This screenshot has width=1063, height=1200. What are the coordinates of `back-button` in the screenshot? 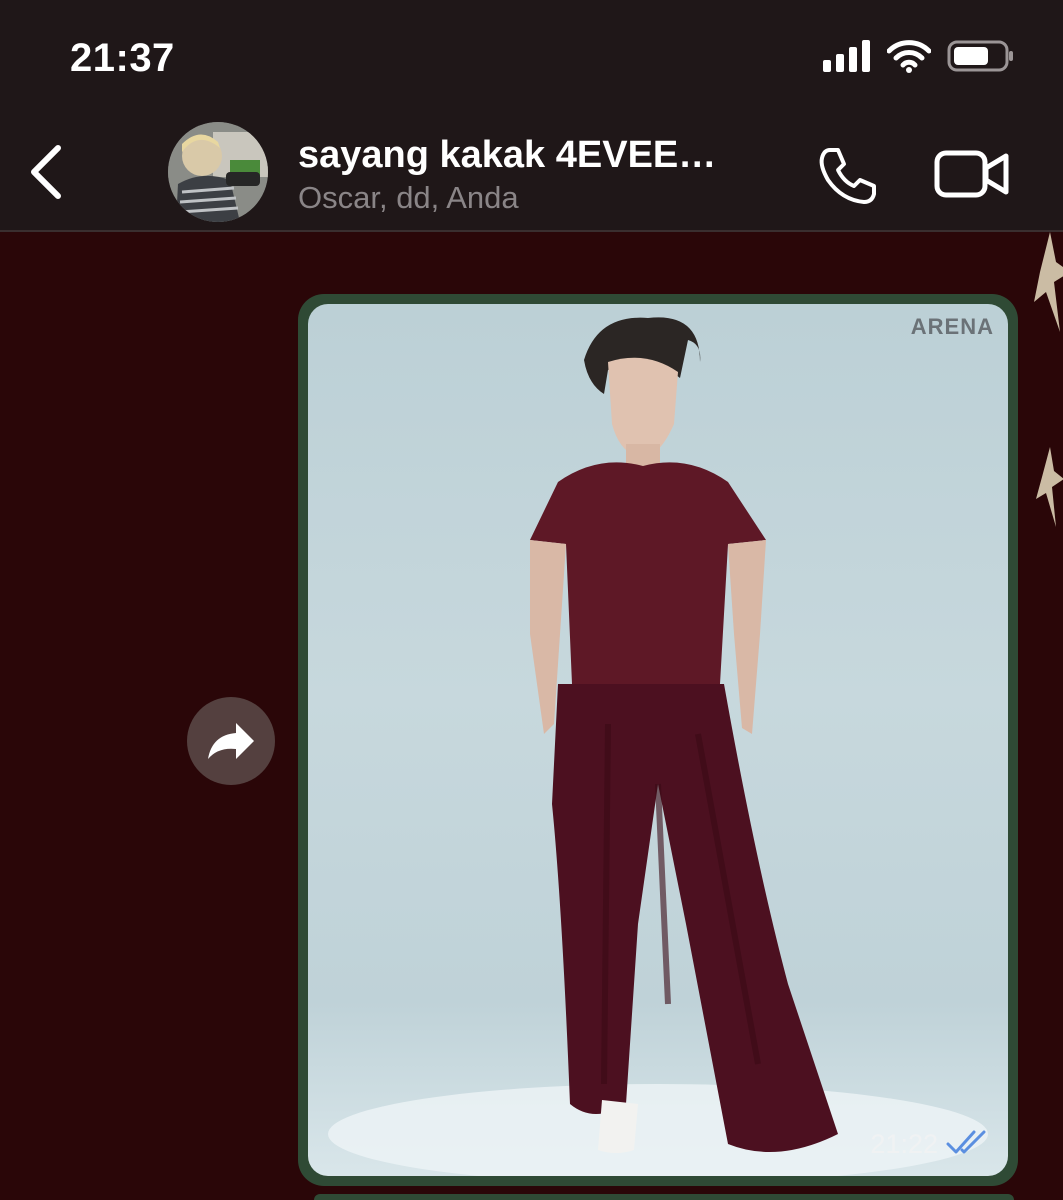 It's located at (45, 172).